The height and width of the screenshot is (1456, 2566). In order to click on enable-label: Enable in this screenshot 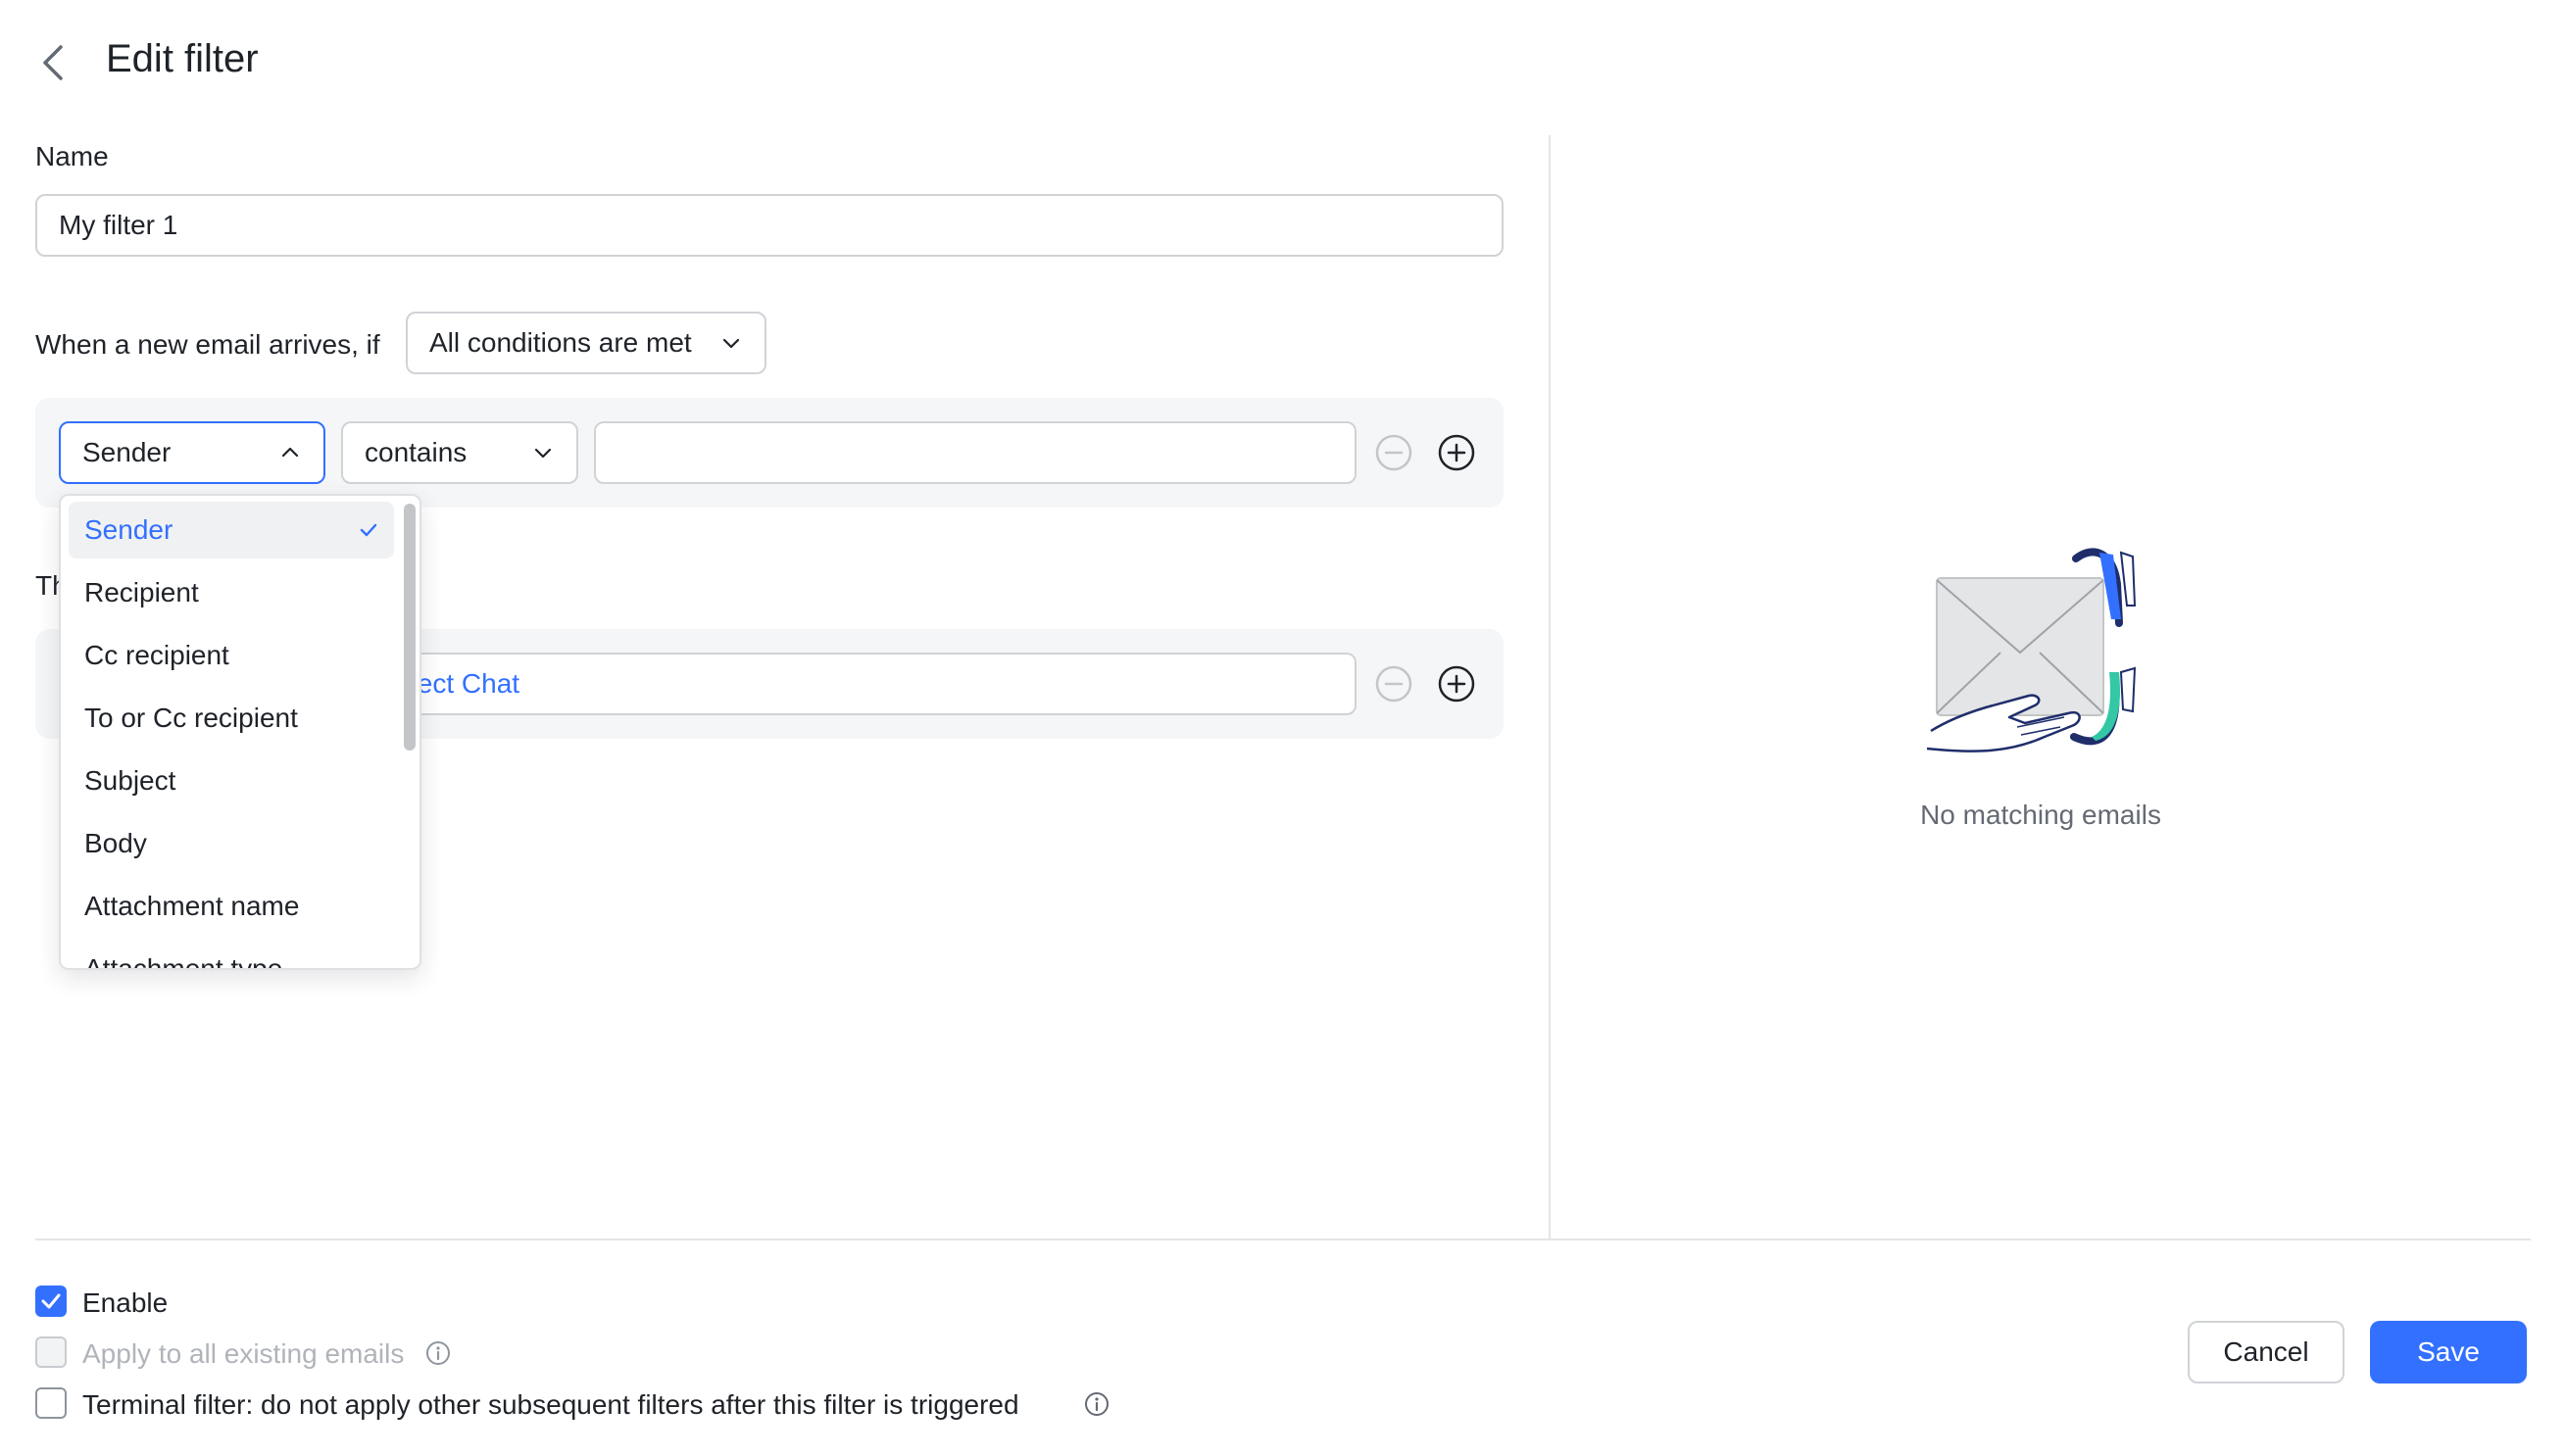, I will do `click(126, 1302)`.